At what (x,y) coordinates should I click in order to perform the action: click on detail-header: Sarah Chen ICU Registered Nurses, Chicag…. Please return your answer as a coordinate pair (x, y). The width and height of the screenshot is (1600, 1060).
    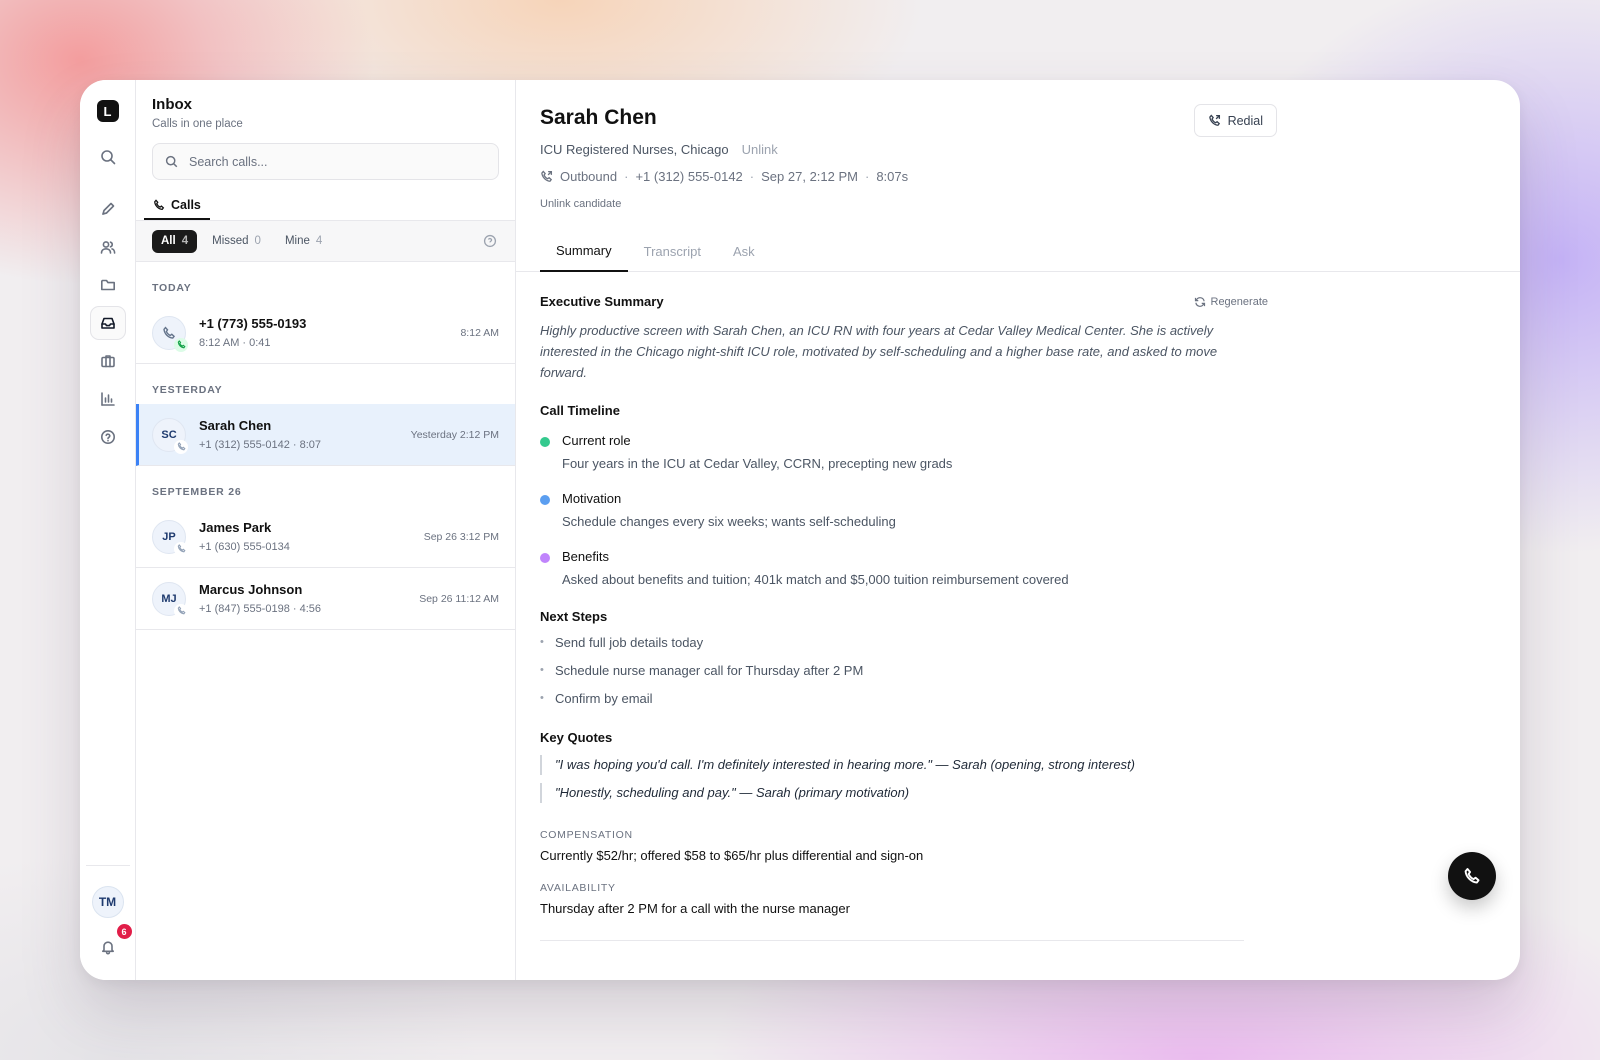
    Looking at the image, I should click on (1018, 176).